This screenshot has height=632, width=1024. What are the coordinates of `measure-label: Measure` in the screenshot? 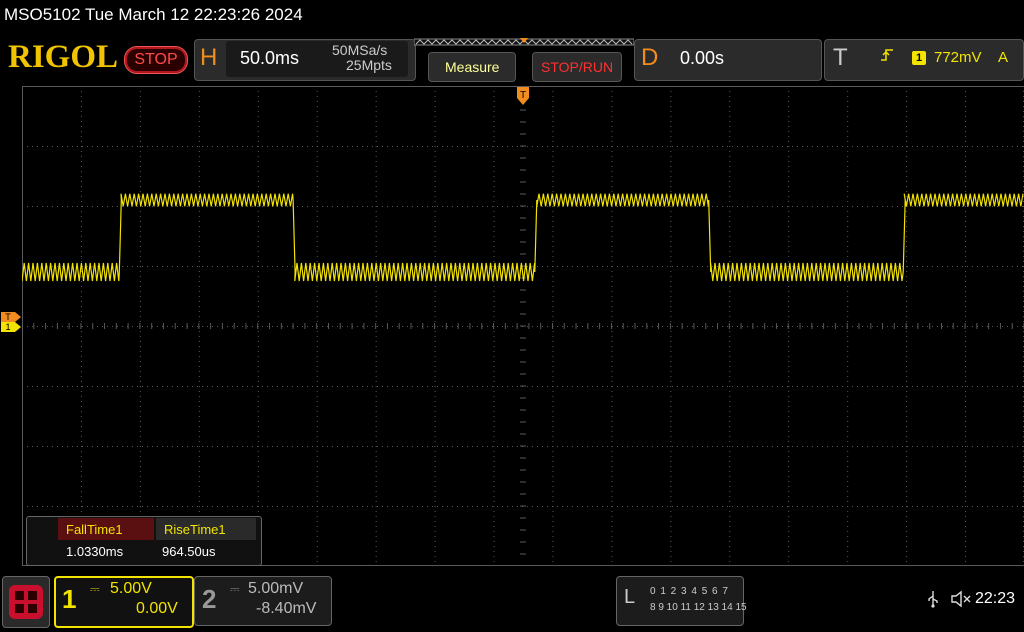 It's located at (472, 67).